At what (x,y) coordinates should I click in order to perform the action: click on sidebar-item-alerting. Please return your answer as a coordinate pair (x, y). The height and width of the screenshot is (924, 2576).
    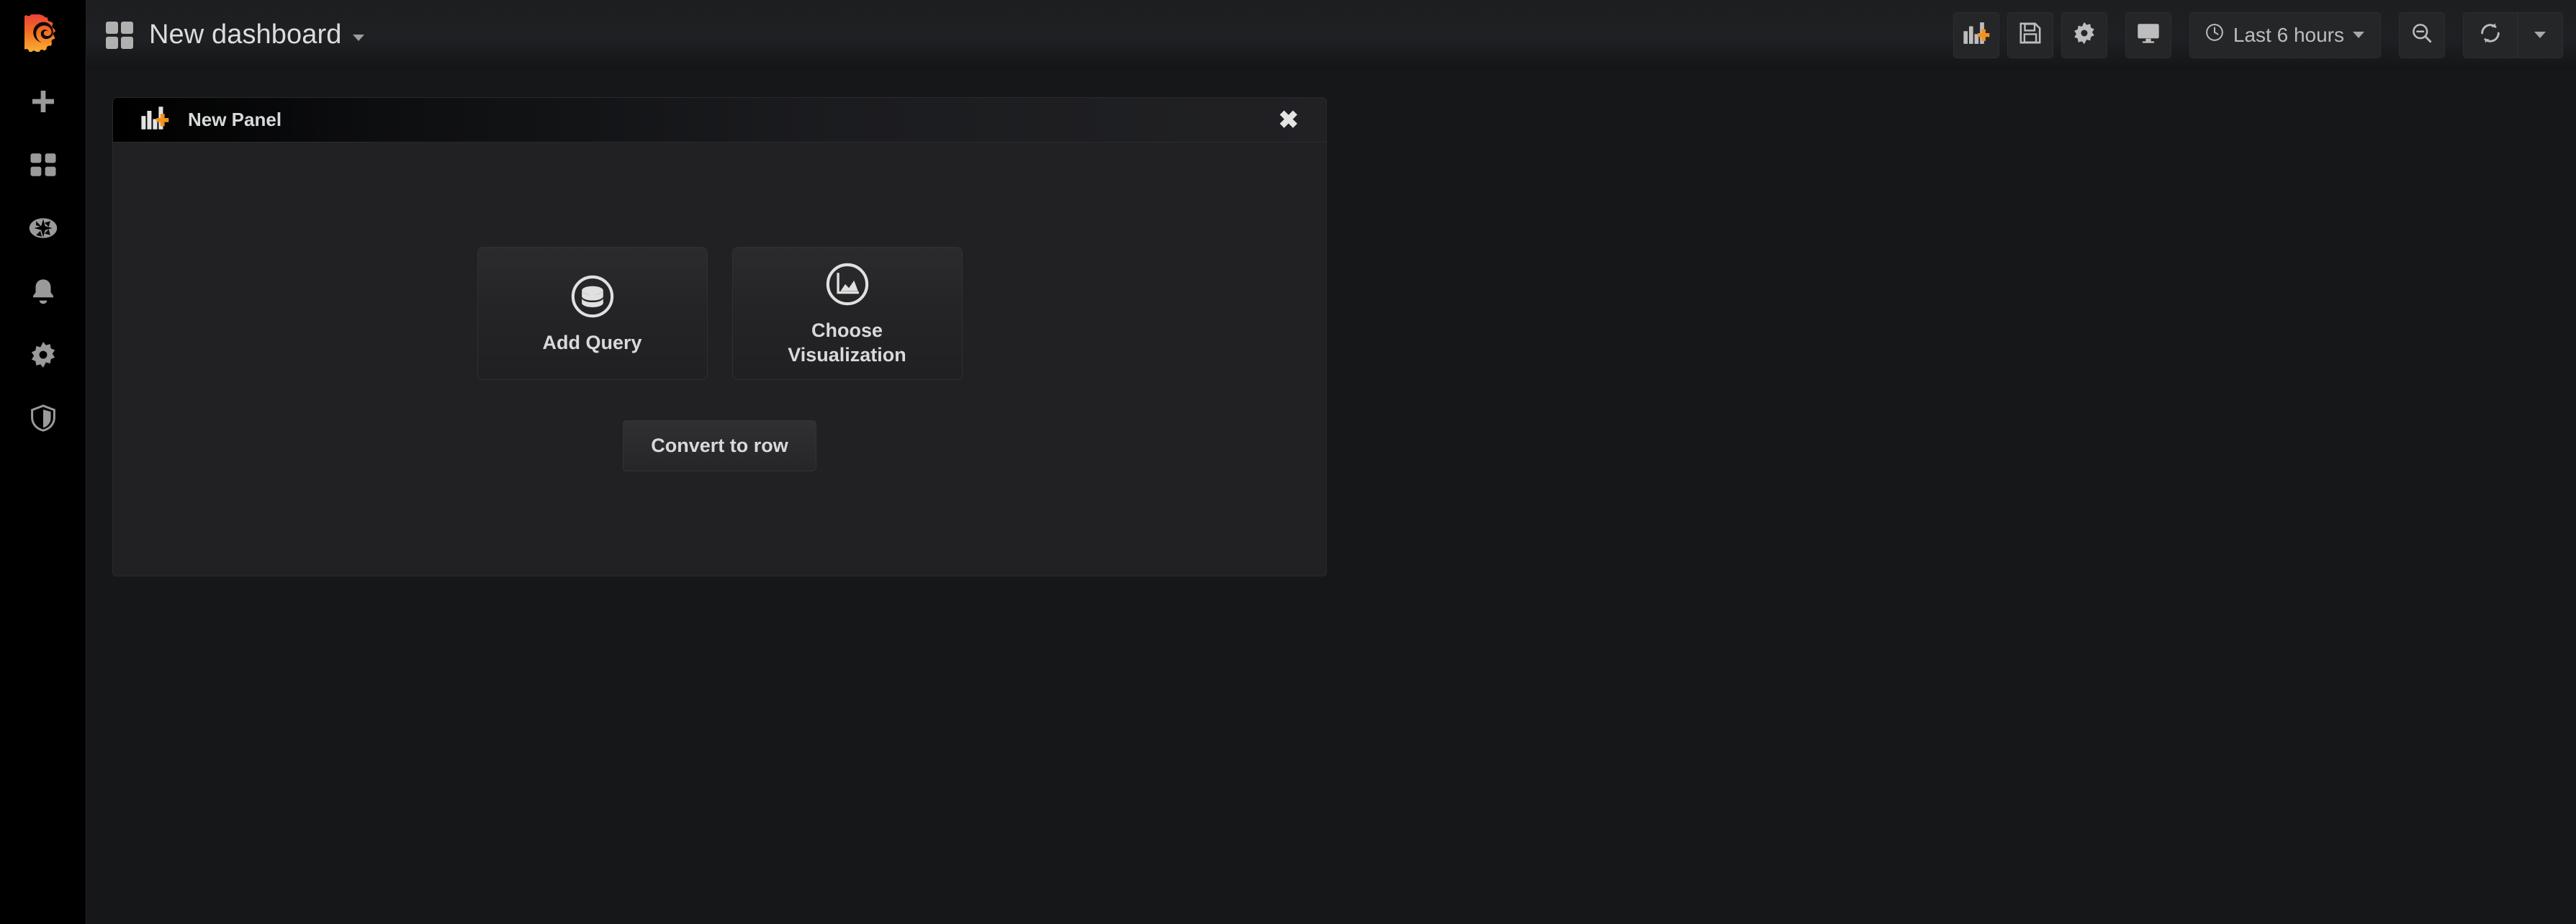
    Looking at the image, I should click on (43, 291).